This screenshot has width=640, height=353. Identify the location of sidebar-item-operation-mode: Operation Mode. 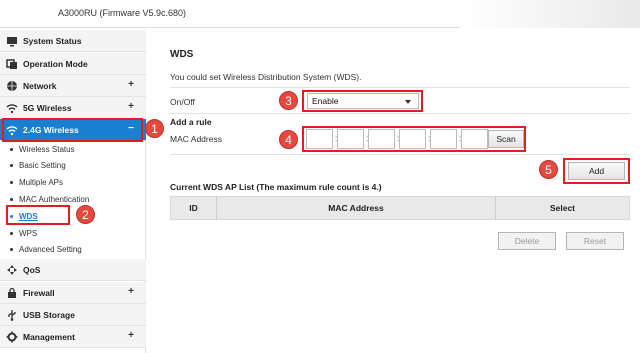
(73, 64).